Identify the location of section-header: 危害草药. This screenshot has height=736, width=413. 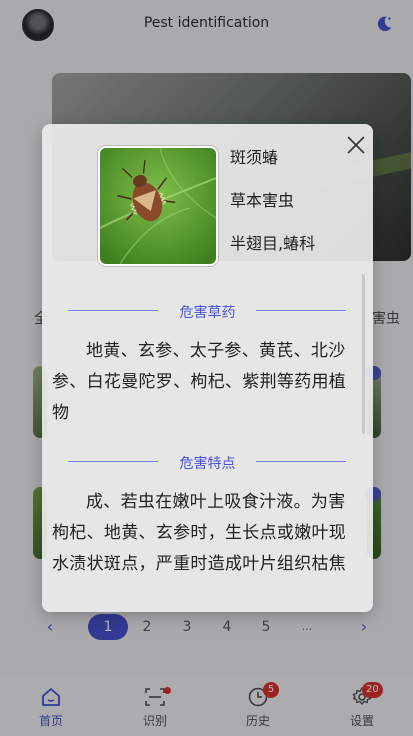
(207, 310).